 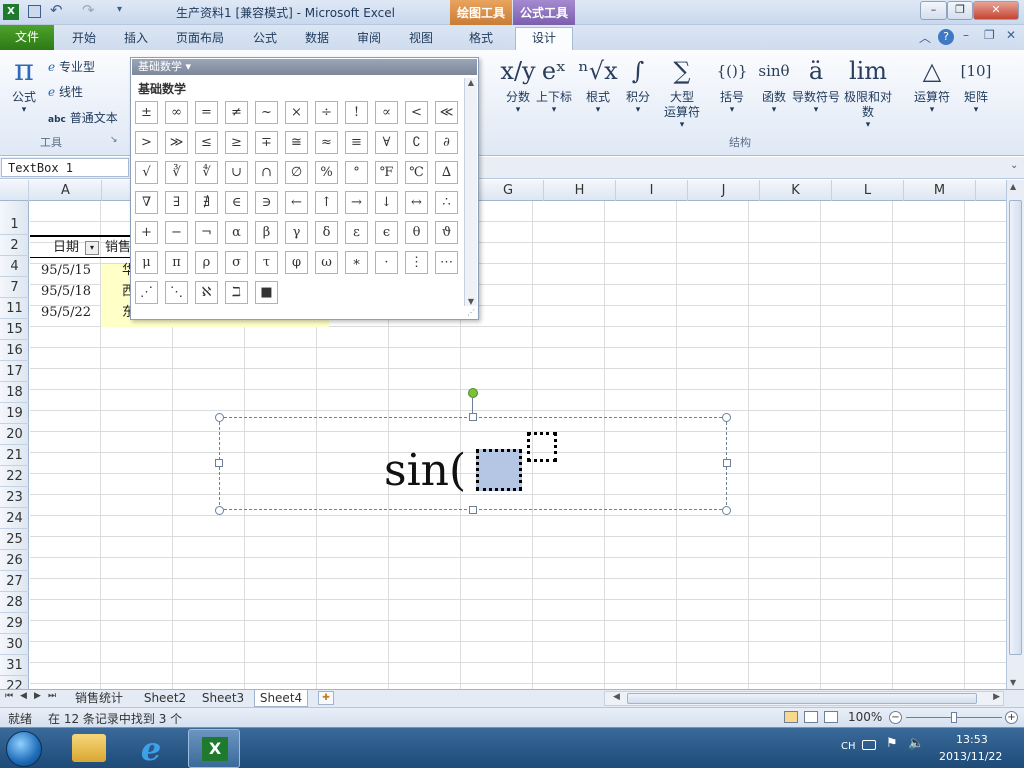 I want to click on row-header-13: 23, so click(x=14, y=497).